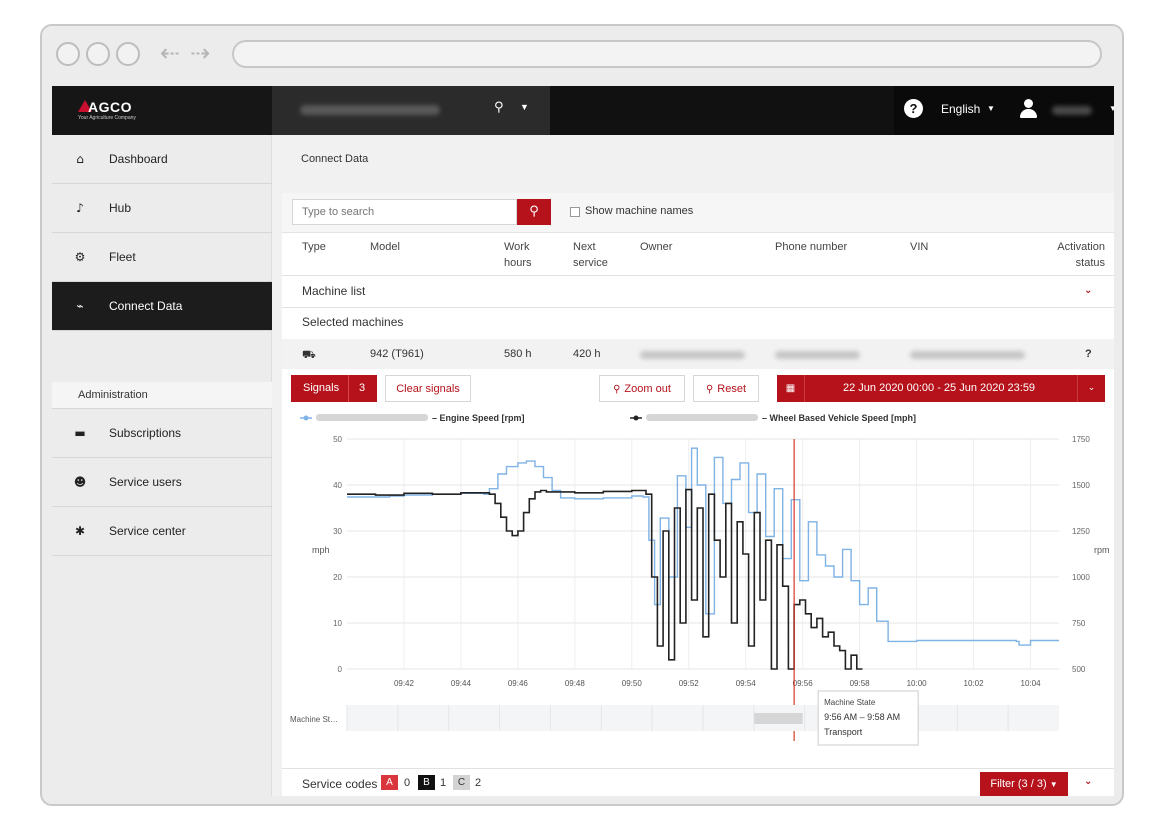 The height and width of the screenshot is (834, 1168). I want to click on y-left-tick-label: 0, so click(340, 669).